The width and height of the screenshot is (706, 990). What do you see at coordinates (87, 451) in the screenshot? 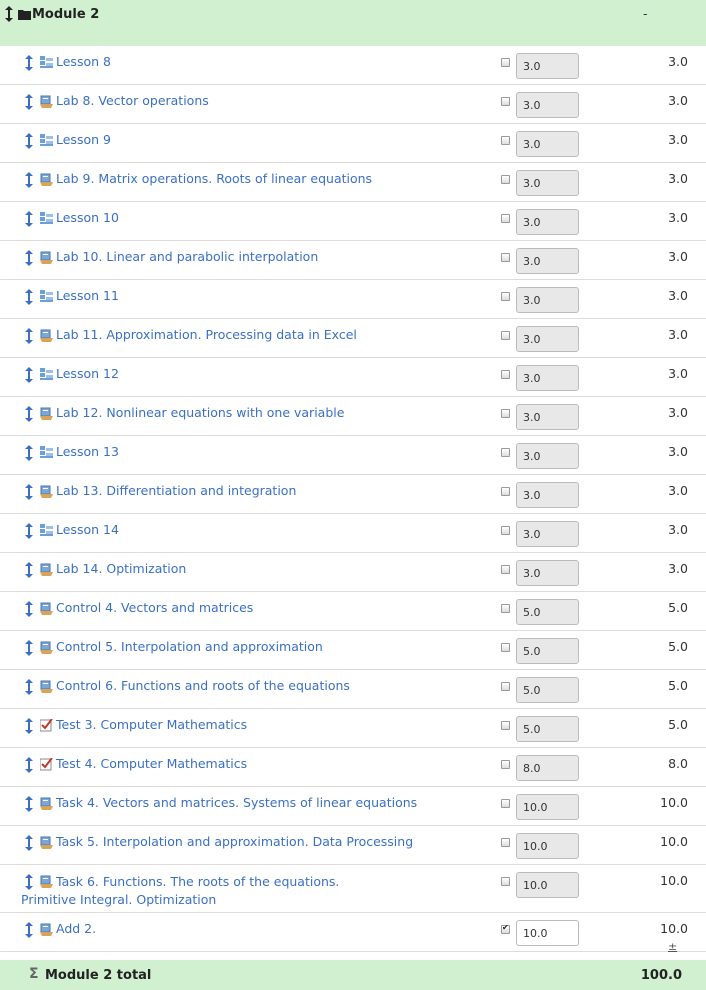
I see `grade-item-link: Lesson 13` at bounding box center [87, 451].